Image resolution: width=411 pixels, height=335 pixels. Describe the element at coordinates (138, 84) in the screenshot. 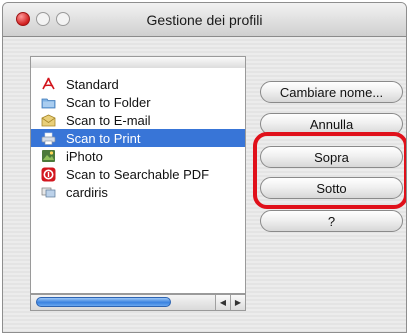

I see `list-item-standard: Standard` at that location.